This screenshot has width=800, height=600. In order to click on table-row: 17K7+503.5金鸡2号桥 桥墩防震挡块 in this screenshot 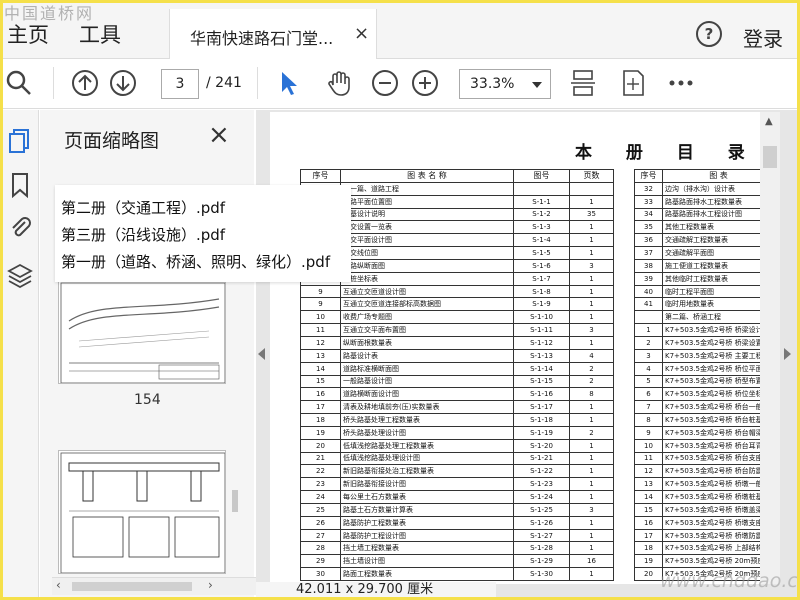, I will do `click(697, 535)`.